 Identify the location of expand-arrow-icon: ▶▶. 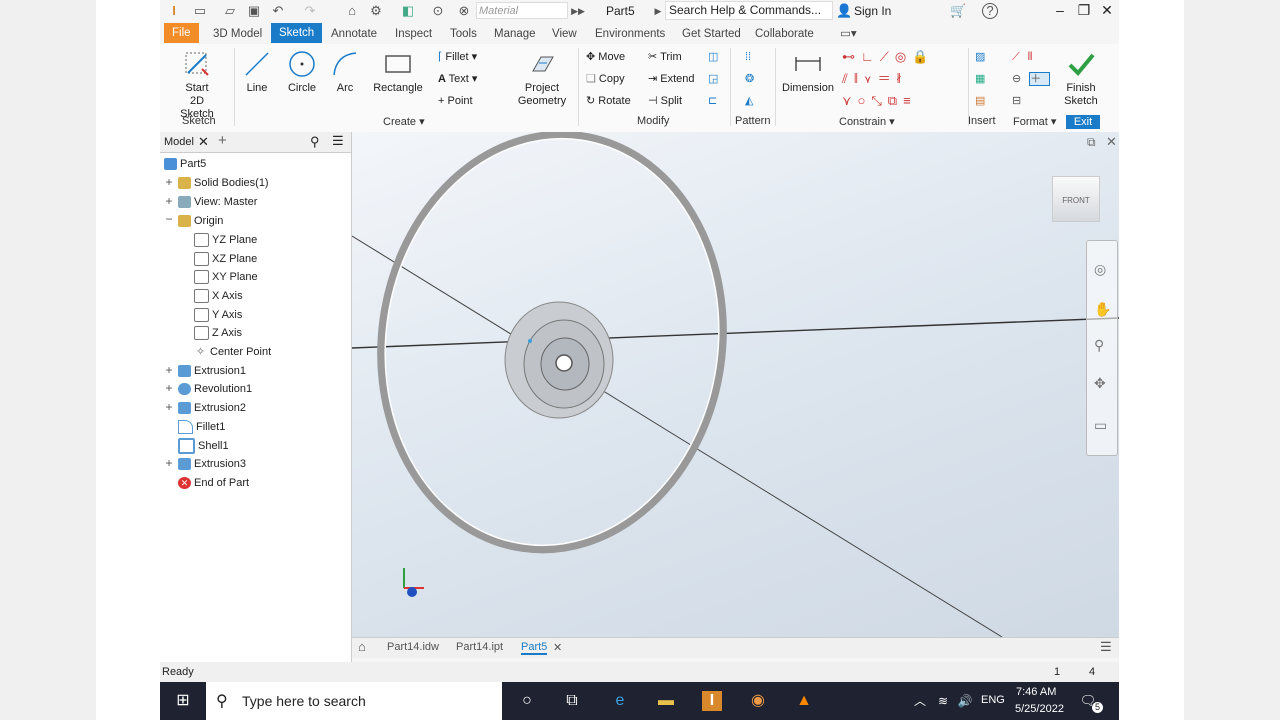
(578, 11).